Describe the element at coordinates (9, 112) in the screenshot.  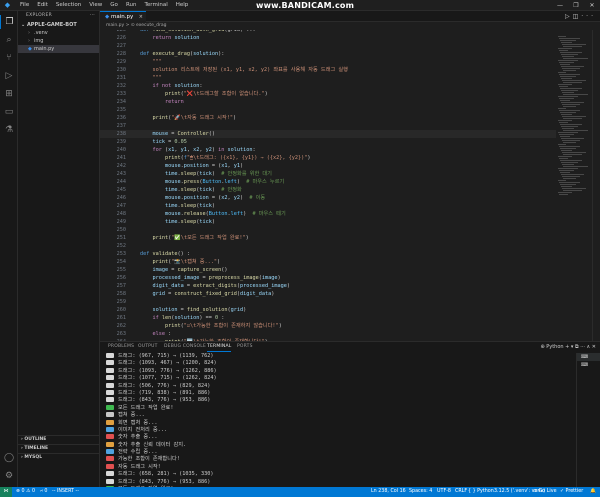
I see `remote-icon: ▭` at that location.